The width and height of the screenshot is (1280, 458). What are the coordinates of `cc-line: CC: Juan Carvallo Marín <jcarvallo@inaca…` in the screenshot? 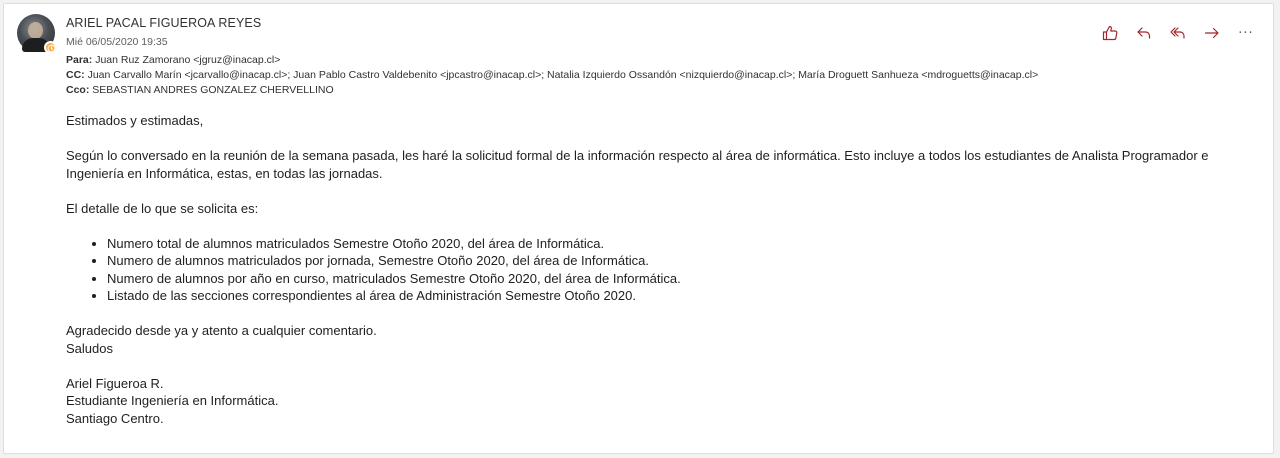 It's located at (552, 75).